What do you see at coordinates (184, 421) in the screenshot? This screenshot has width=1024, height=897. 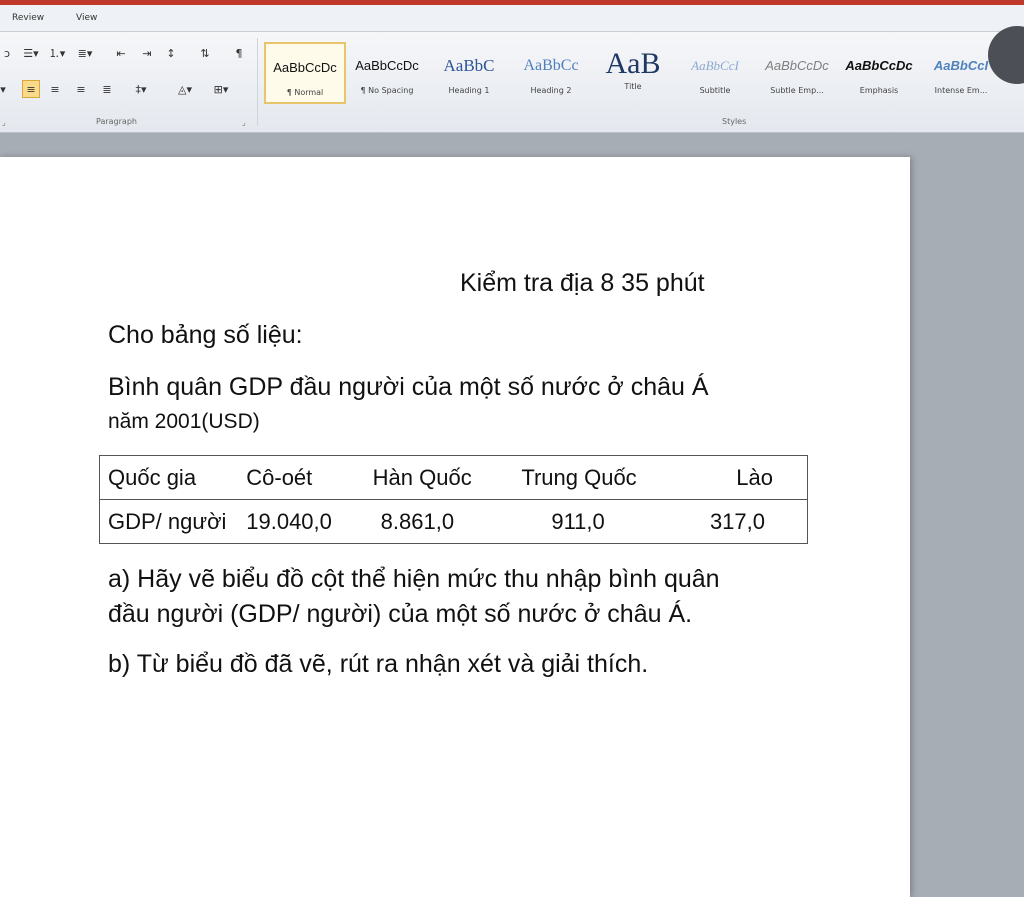 I see `table-caption-line2: năm 2001(USD)` at bounding box center [184, 421].